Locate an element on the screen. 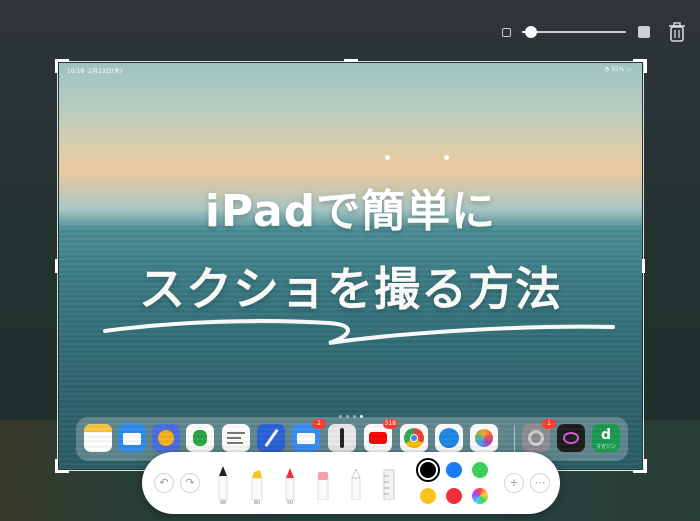 The height and width of the screenshot is (521, 700). mail-badge: 2 is located at coordinates (319, 424).